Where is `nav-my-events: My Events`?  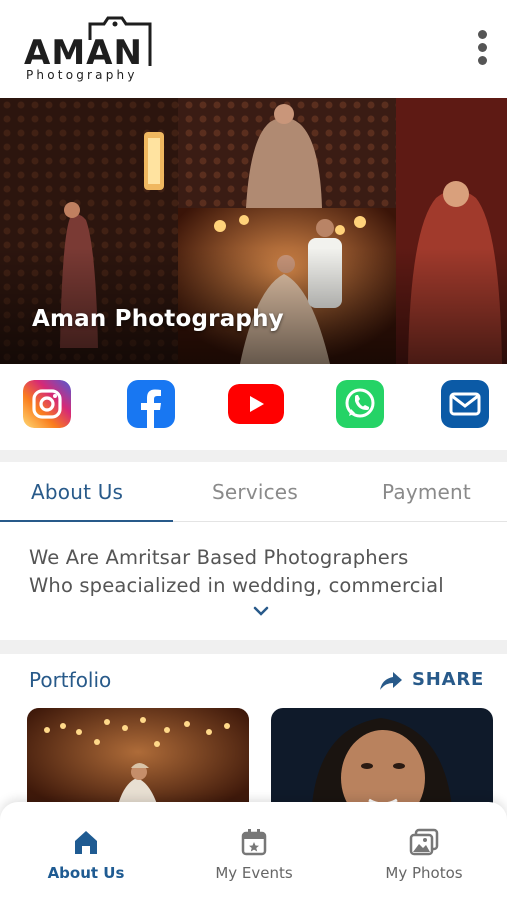 nav-my-events: My Events is located at coordinates (254, 855).